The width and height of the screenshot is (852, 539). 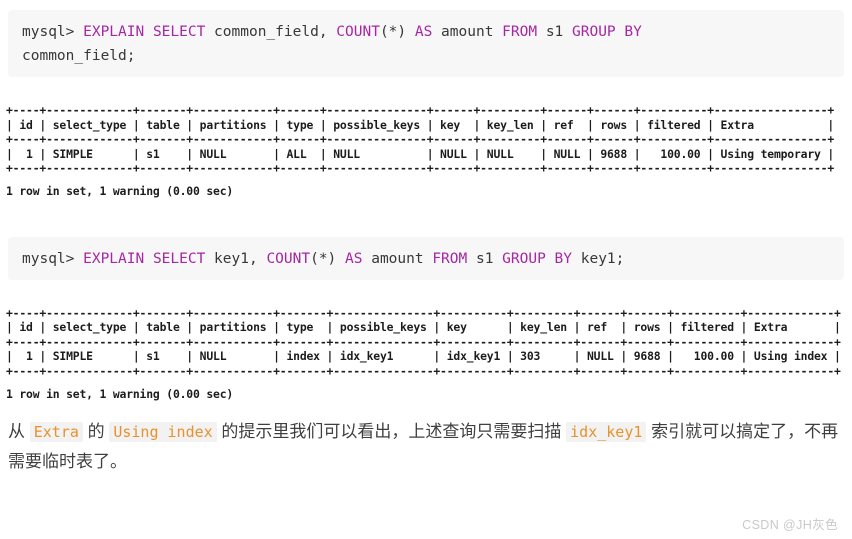 I want to click on keyword-explain-select: EXPLAIN SELECT, so click(x=144, y=32).